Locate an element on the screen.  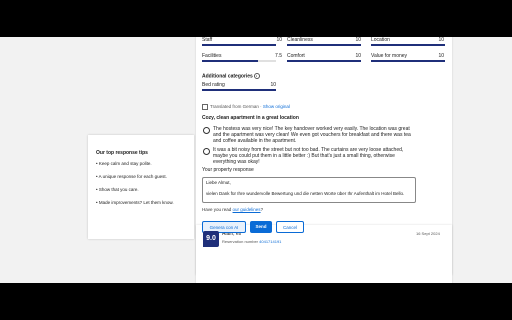
translation-note: Translated from German · Show original is located at coordinates (246, 107).